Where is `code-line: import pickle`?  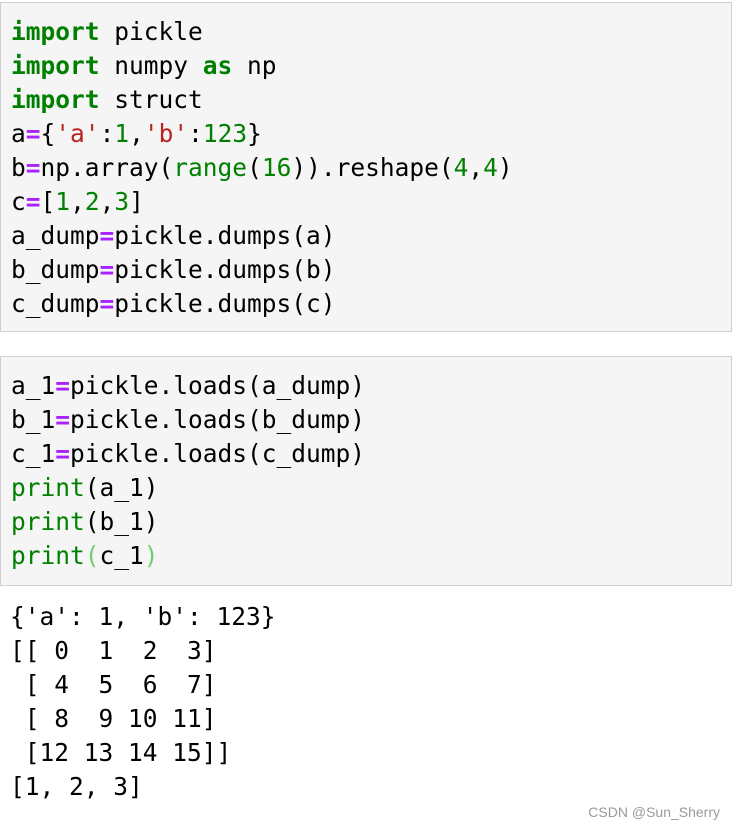
code-line: import pickle is located at coordinates (262, 32).